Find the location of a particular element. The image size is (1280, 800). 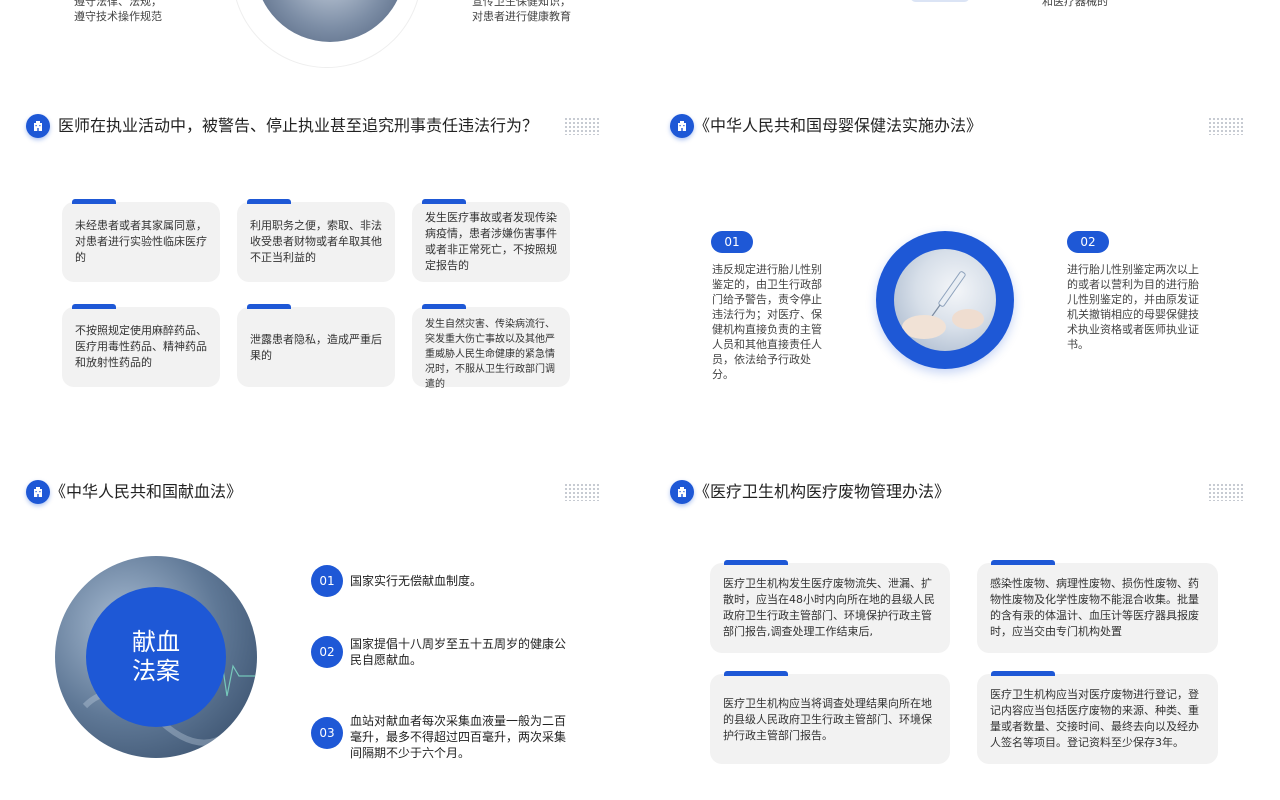

top-middle-text: 宣传卫生保健知识， 对患者进行健康教育 is located at coordinates (521, 11).